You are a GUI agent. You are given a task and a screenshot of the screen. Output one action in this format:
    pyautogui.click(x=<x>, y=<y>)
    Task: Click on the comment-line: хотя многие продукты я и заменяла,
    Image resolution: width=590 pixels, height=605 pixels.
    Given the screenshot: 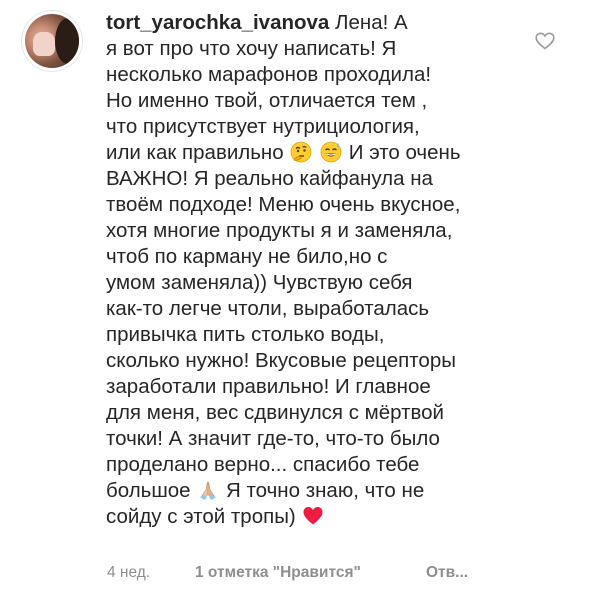 What is the action you would take?
    pyautogui.click(x=279, y=230)
    